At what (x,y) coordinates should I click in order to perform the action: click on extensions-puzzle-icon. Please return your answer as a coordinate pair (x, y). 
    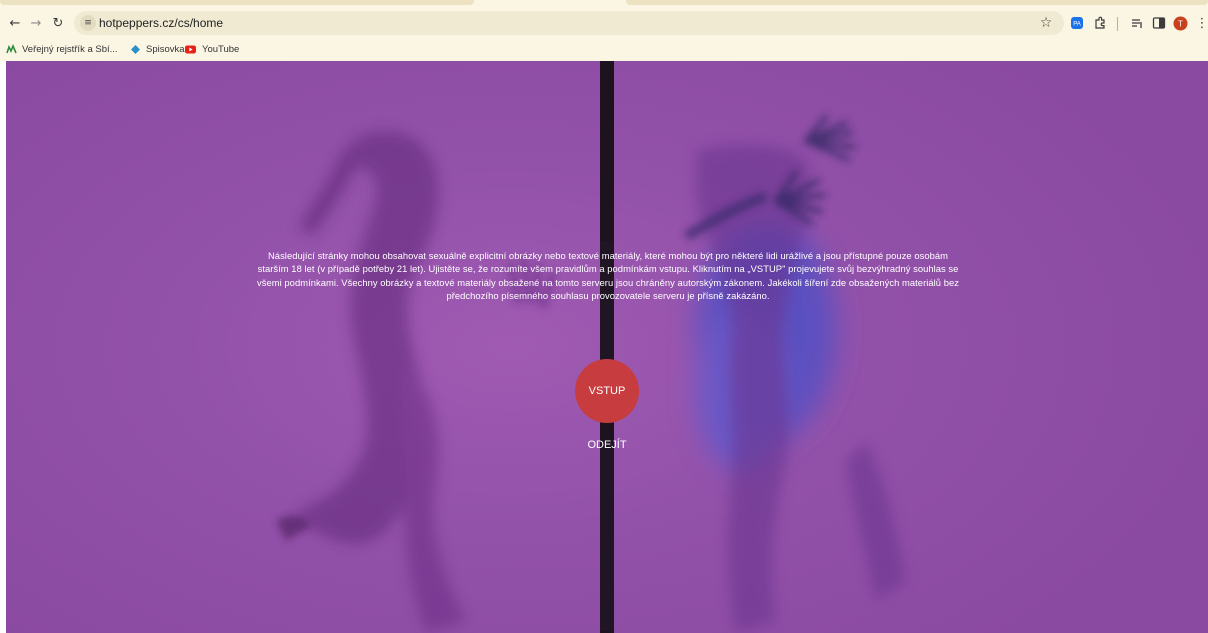
    Looking at the image, I should click on (1100, 23).